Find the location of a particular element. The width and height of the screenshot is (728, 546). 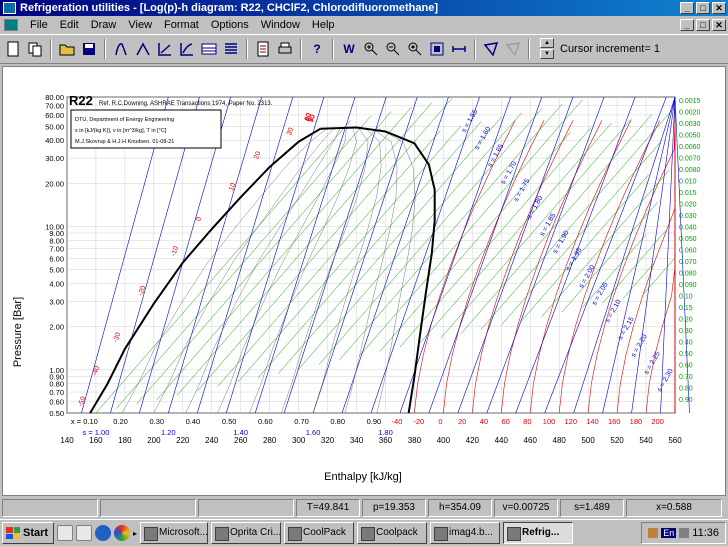

quicklaunch-more-icon: ▸ is located at coordinates (135, 533).